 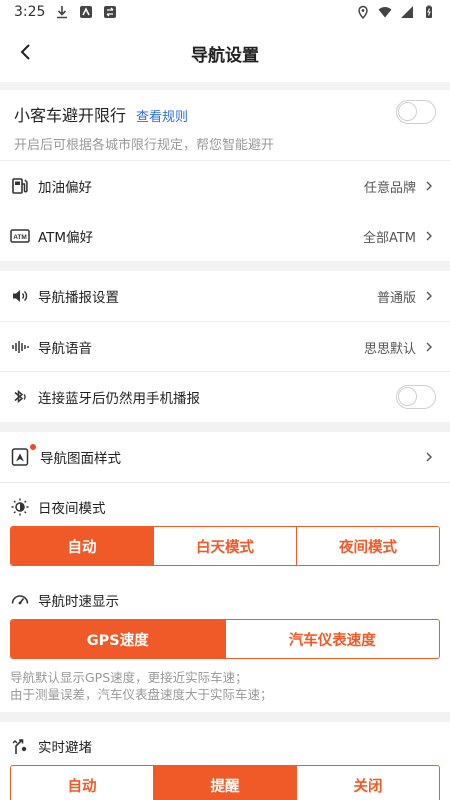 I want to click on speaker-icon, so click(x=20, y=296).